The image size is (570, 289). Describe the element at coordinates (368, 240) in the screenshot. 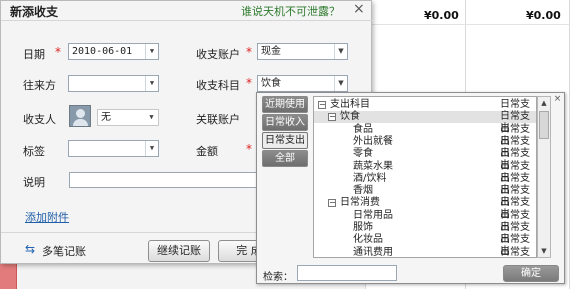

I see `tree-row-name: 化妆品` at that location.